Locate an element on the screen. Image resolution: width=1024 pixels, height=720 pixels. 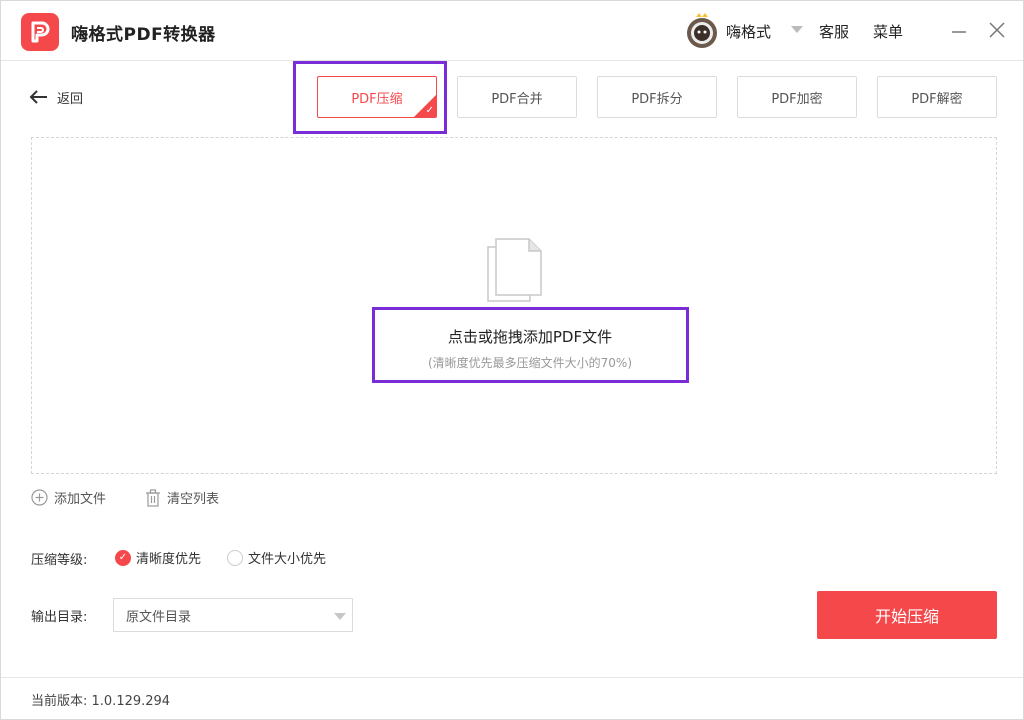
trash-icon is located at coordinates (153, 497).